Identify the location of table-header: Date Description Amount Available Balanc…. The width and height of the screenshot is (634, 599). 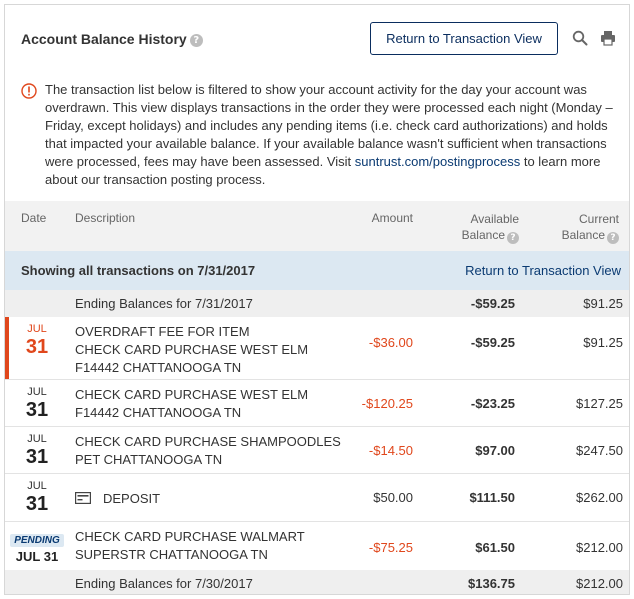
(317, 226).